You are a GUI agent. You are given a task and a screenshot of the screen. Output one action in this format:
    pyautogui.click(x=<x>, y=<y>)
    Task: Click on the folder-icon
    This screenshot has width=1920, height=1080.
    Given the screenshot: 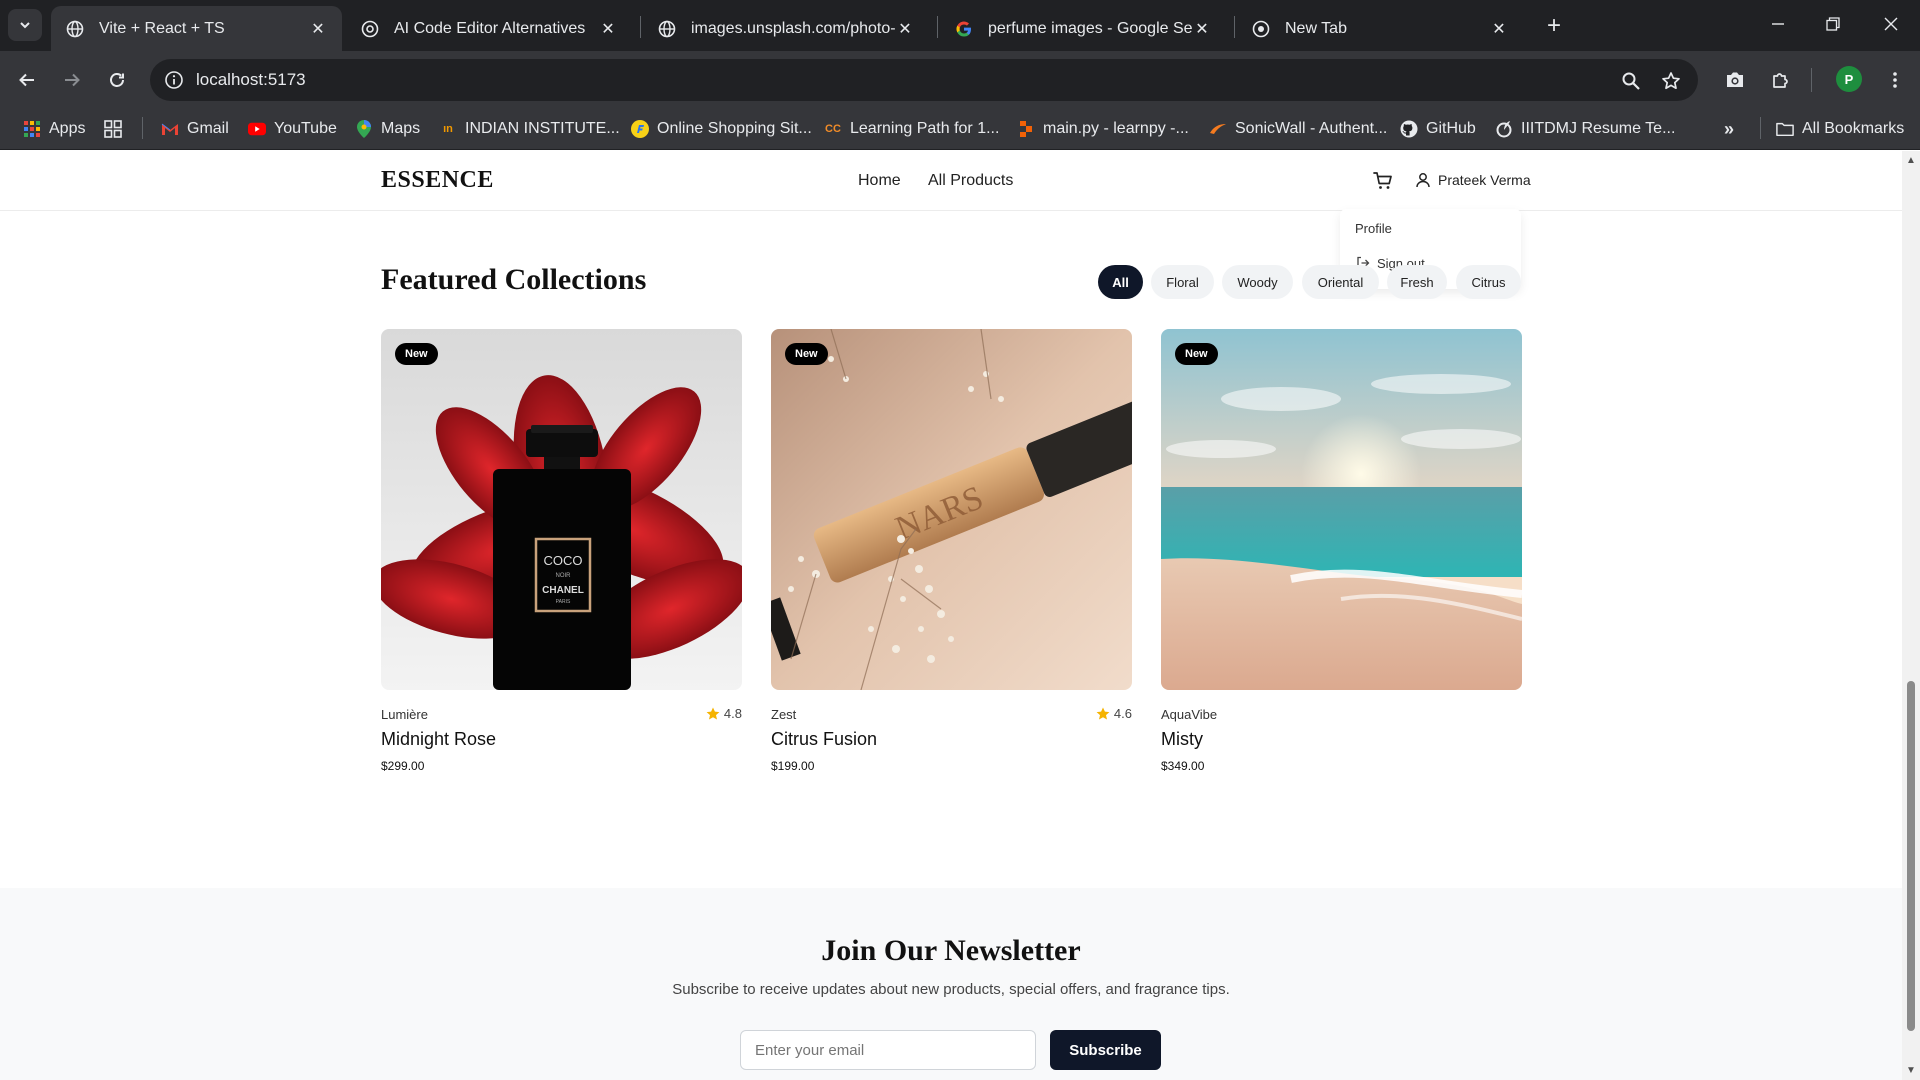 What is the action you would take?
    pyautogui.click(x=1785, y=129)
    